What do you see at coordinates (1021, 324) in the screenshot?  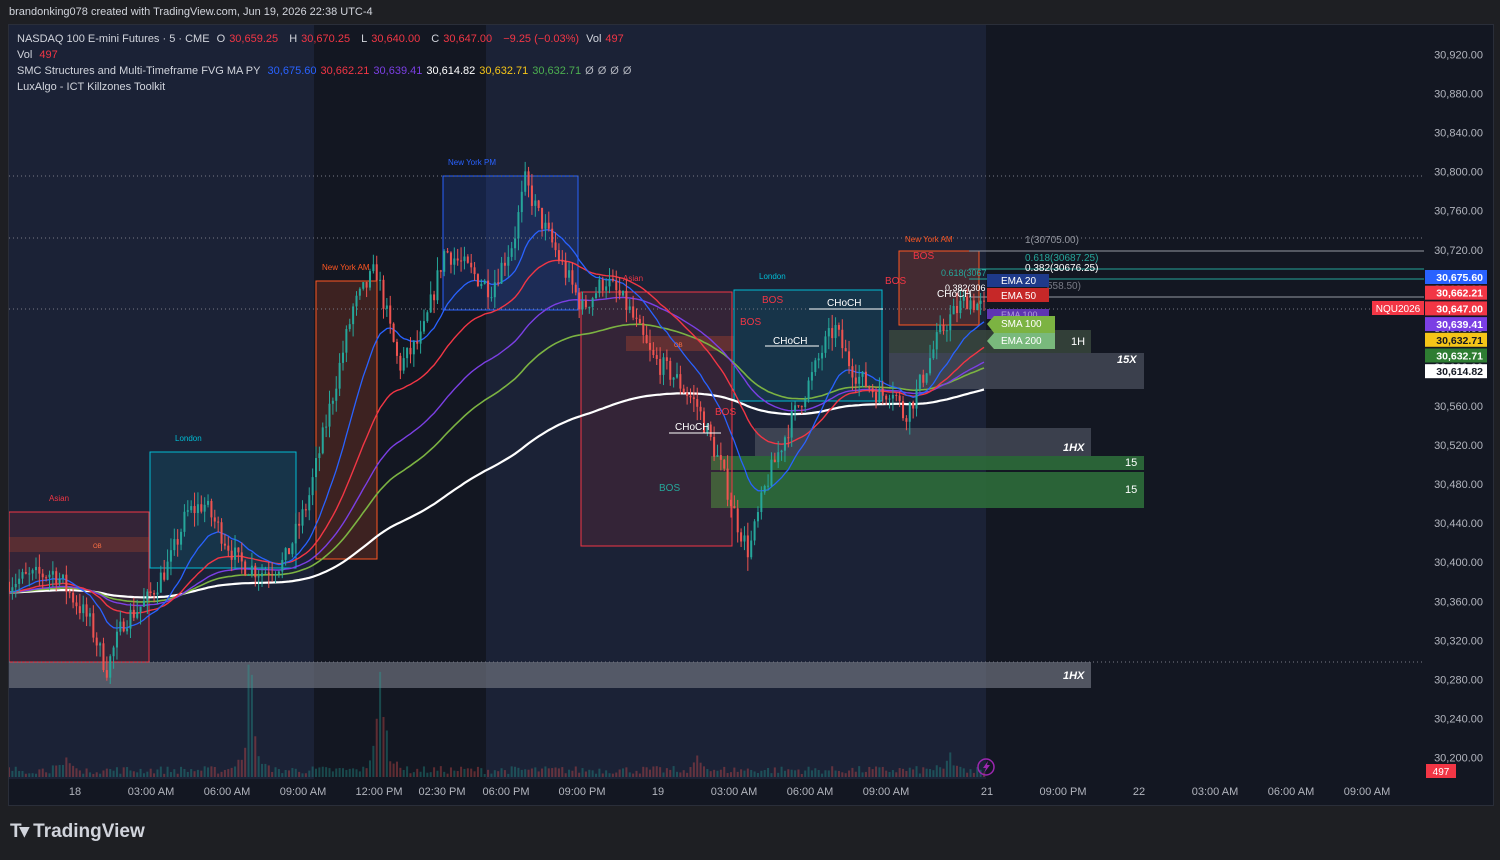 I see `ma-tag-sma100: SMA 100` at bounding box center [1021, 324].